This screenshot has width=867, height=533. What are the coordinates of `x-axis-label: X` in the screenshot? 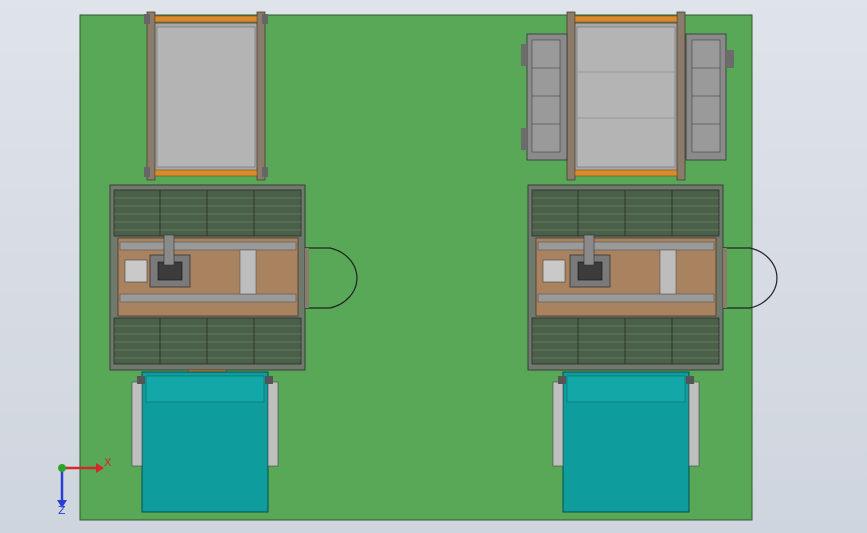 It's located at (108, 462).